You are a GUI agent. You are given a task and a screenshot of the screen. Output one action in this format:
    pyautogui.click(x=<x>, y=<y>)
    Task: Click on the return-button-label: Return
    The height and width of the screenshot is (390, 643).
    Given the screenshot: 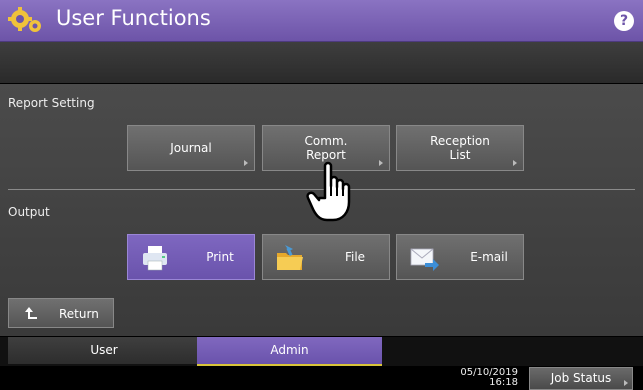 What is the action you would take?
    pyautogui.click(x=79, y=314)
    